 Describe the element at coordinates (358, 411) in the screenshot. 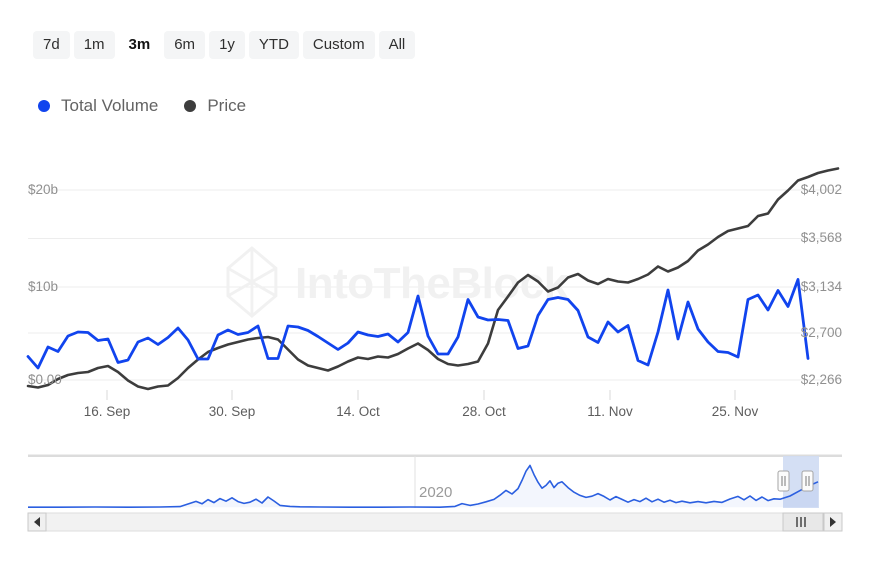

I see `x-tick-label-14-oct: 14. Oct` at that location.